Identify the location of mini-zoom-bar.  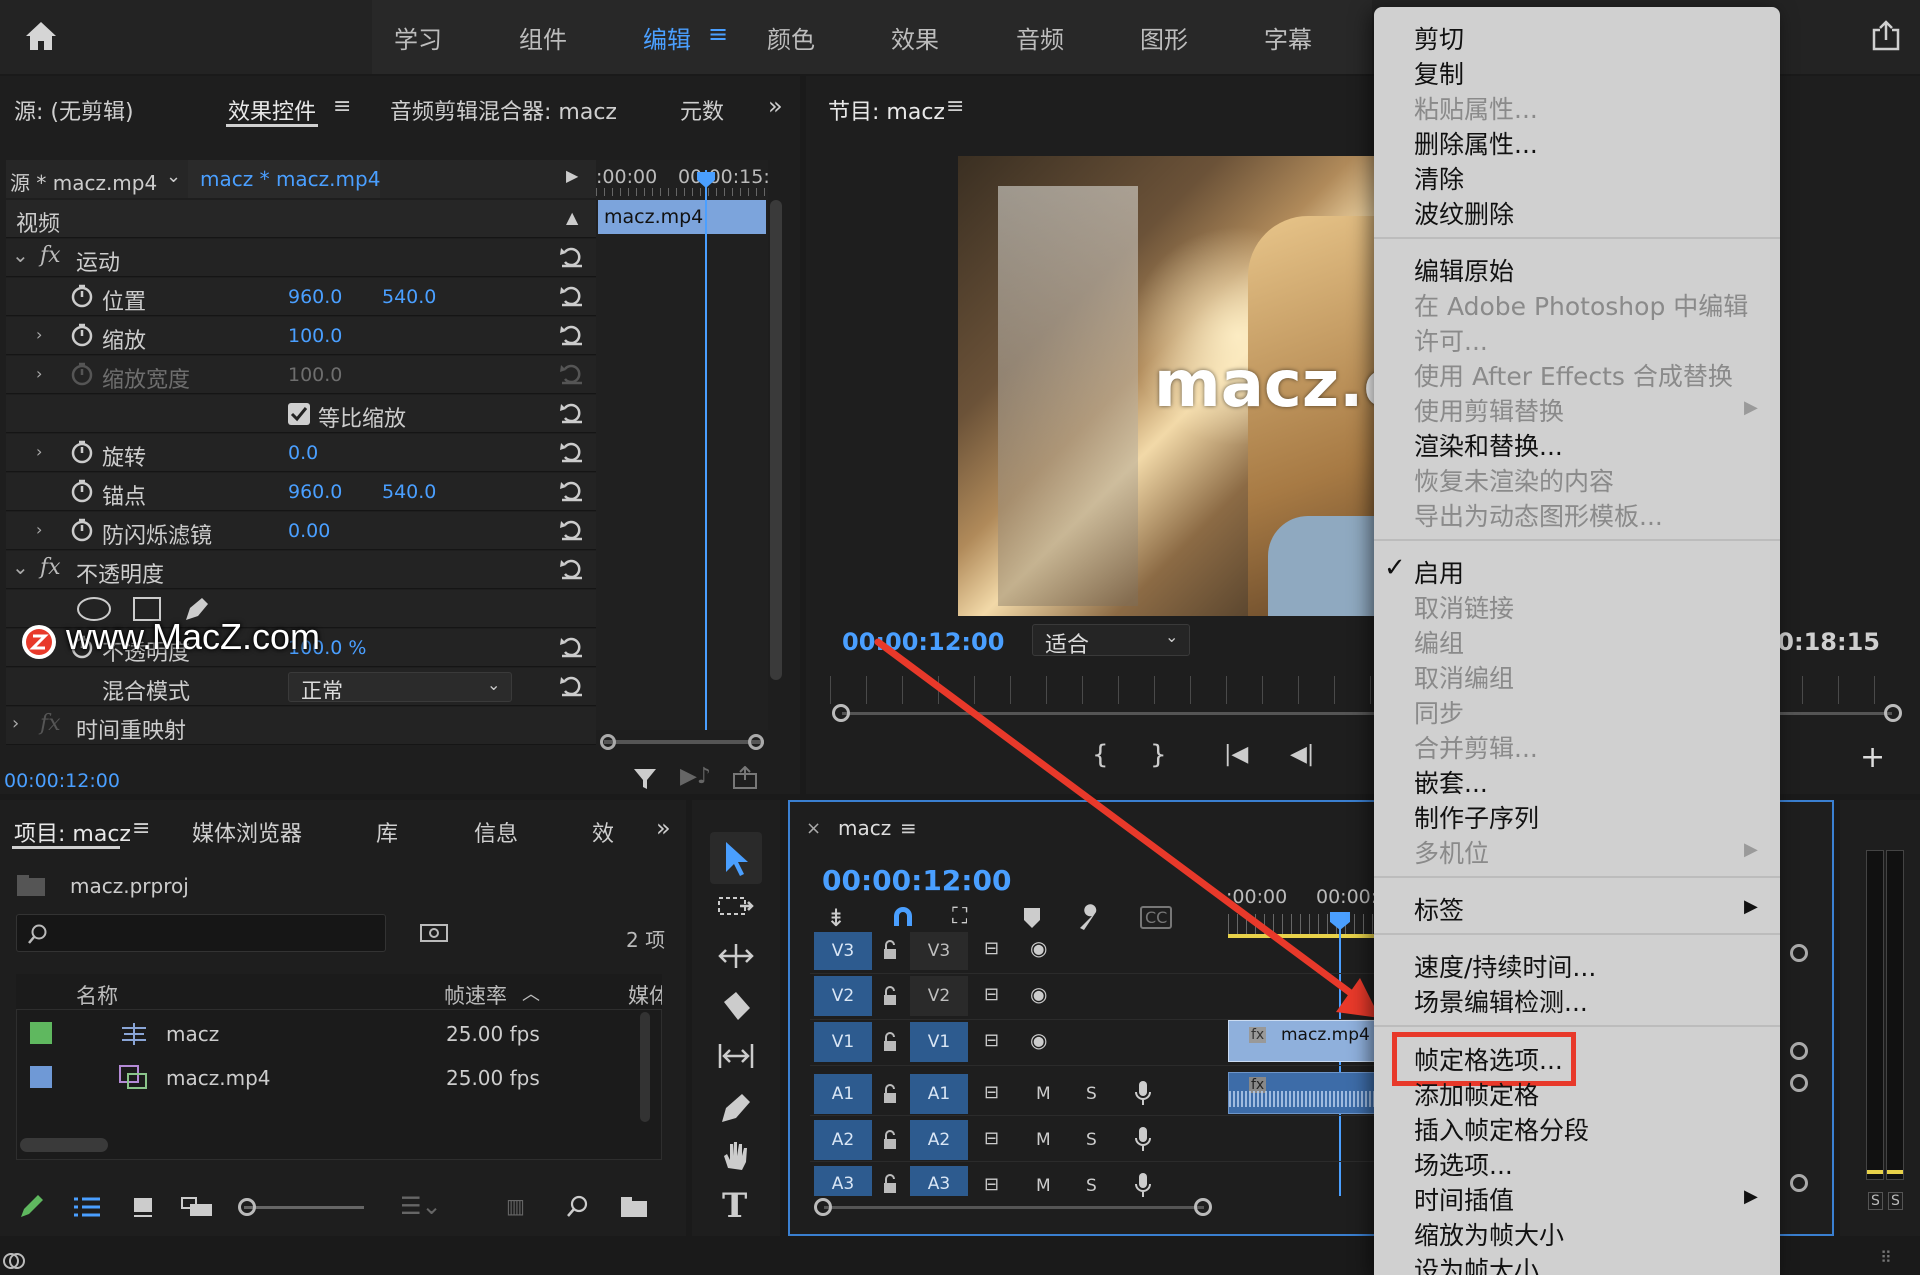
(684, 742).